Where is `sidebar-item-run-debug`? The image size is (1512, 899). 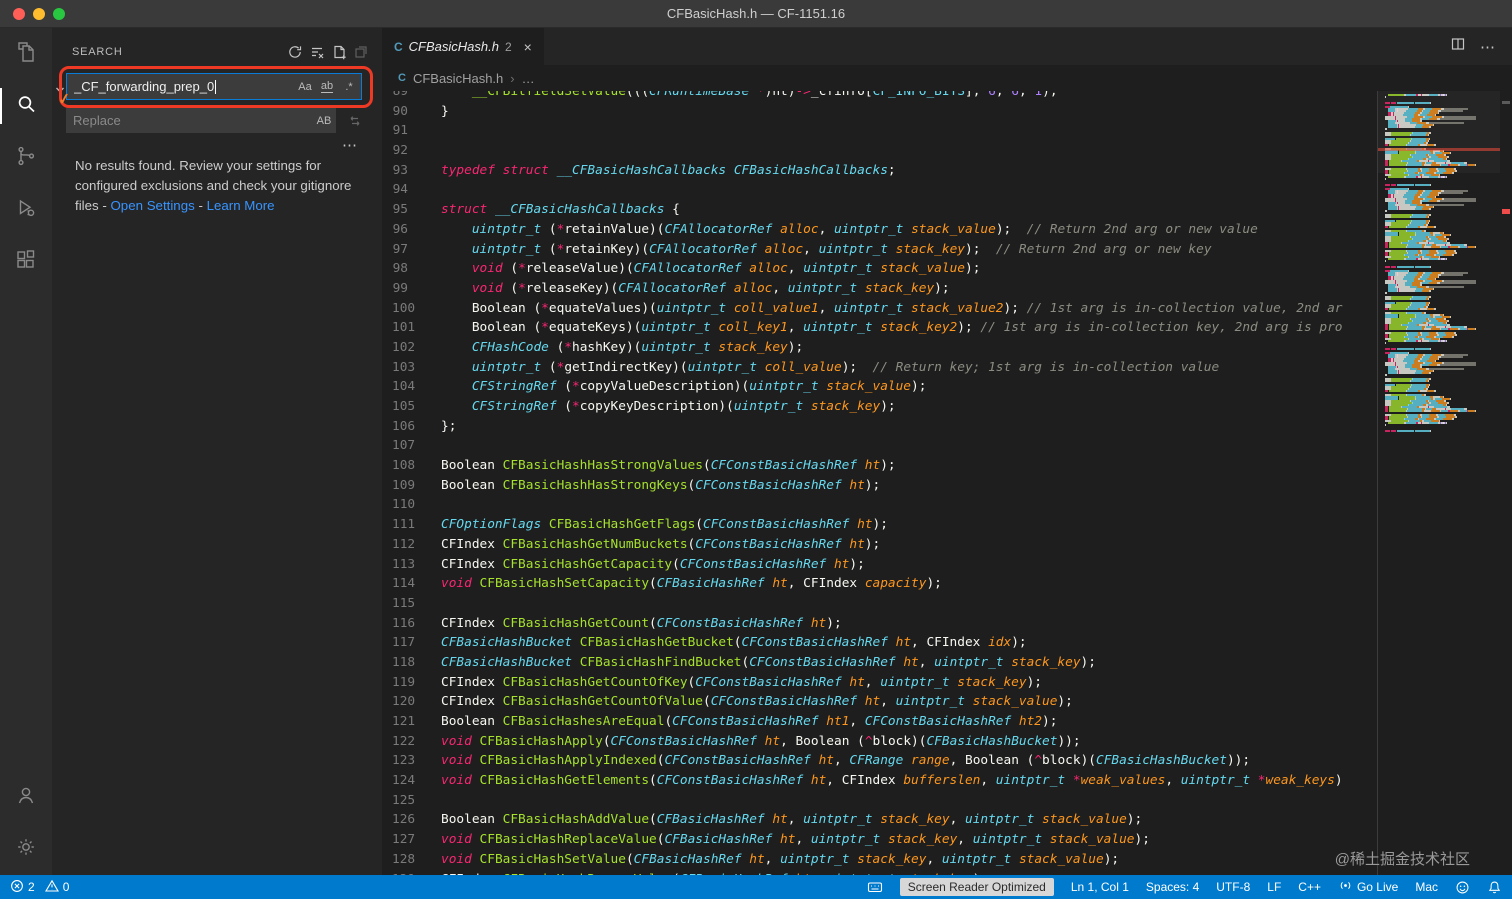
sidebar-item-run-debug is located at coordinates (26, 210).